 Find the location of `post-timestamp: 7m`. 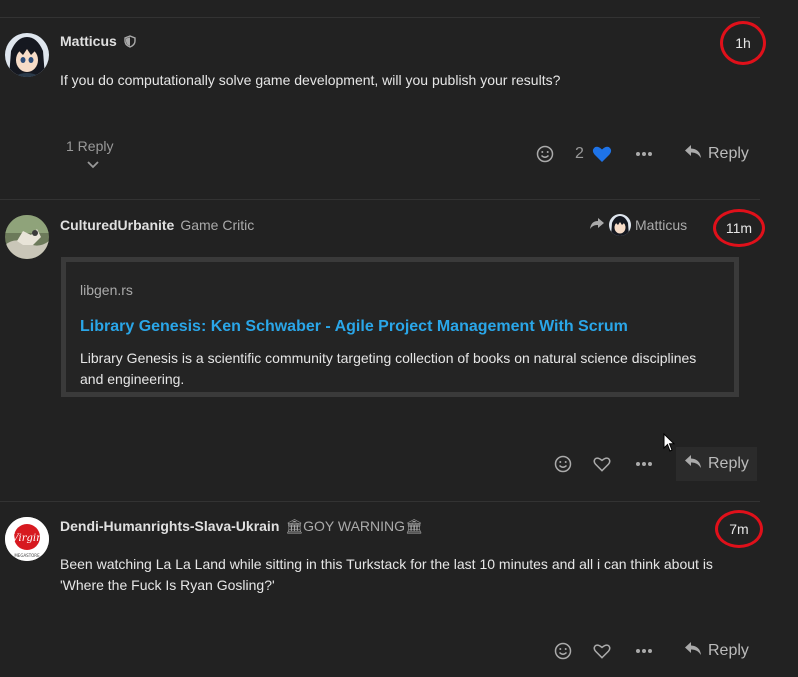

post-timestamp: 7m is located at coordinates (739, 529).